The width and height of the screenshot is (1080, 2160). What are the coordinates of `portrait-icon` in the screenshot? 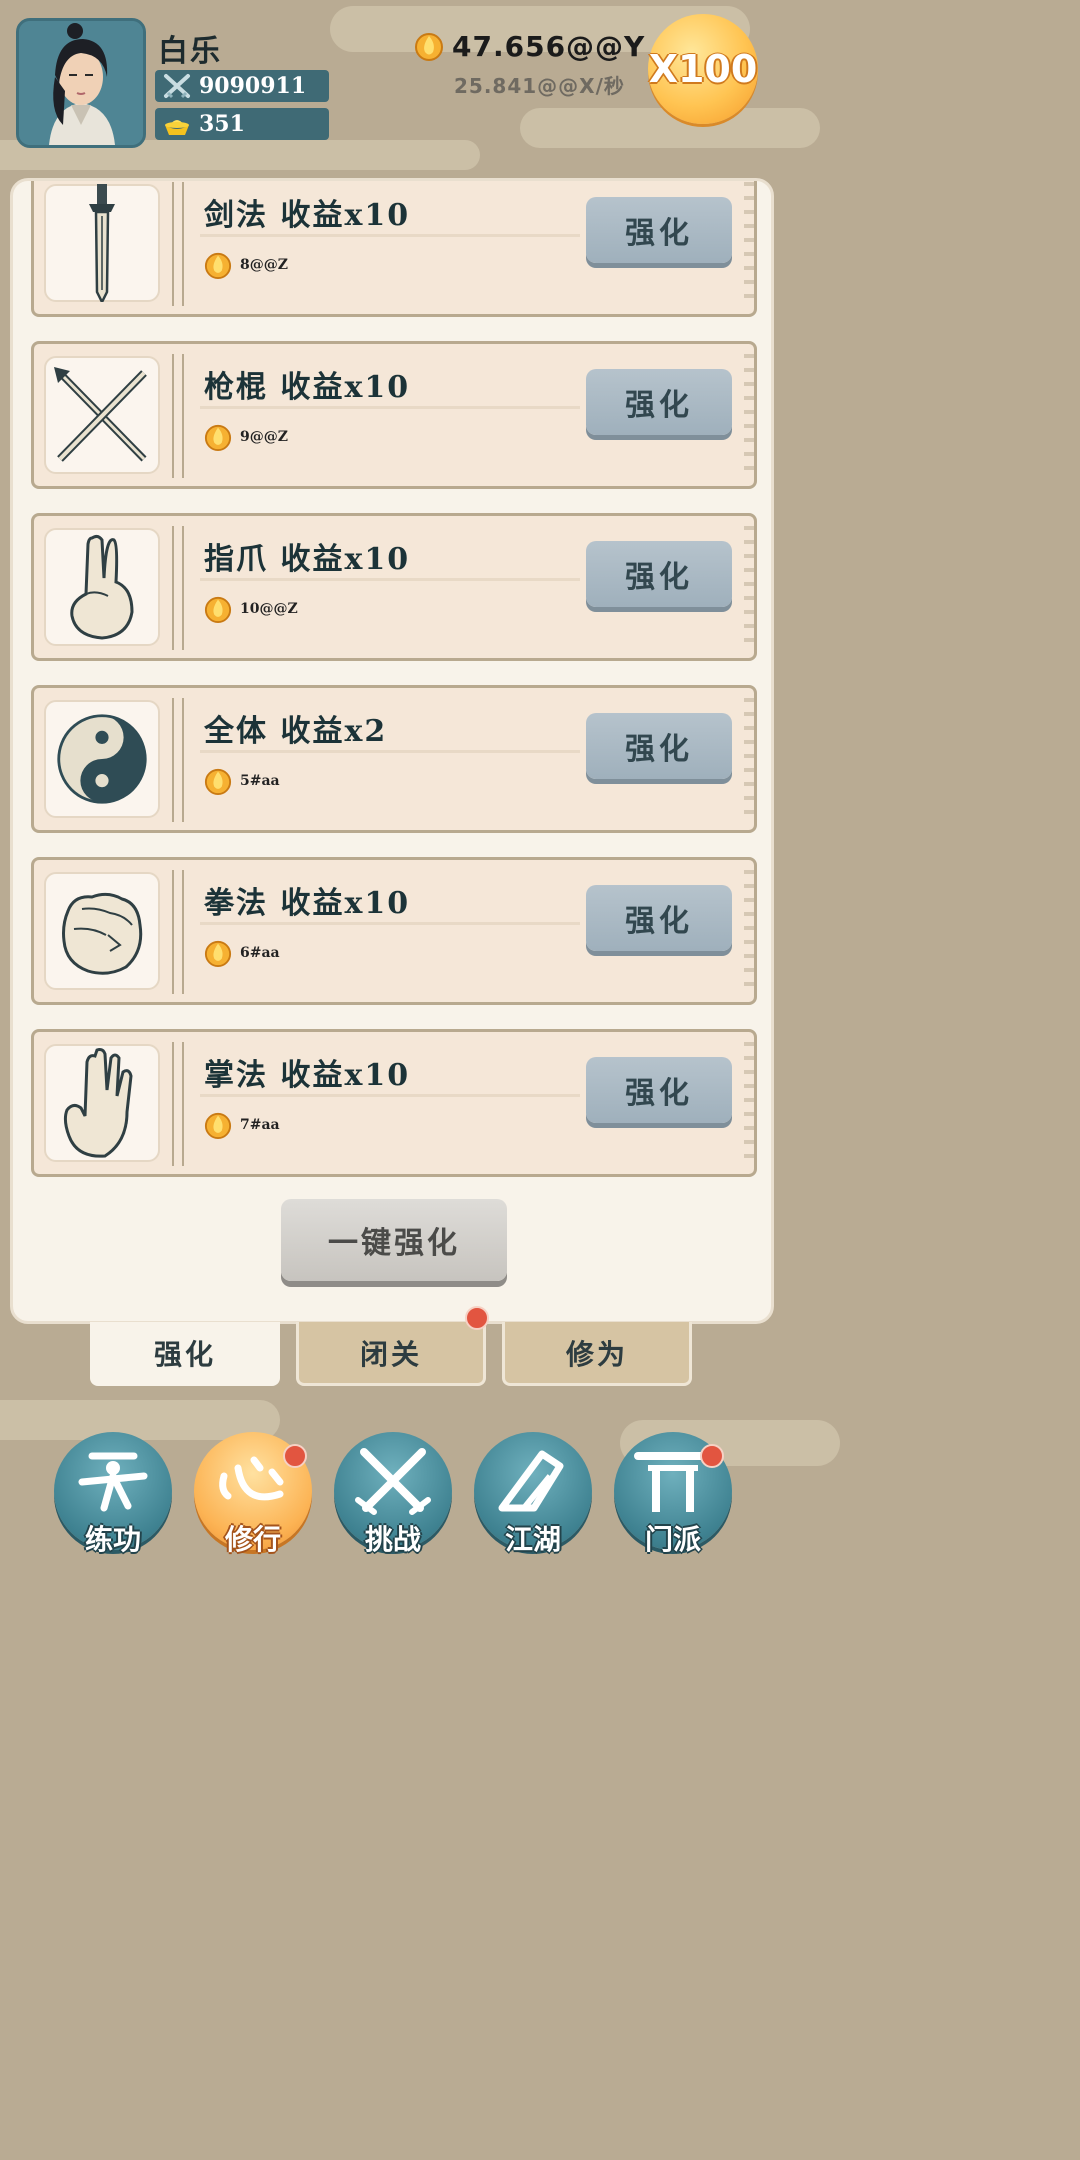 It's located at (81, 83).